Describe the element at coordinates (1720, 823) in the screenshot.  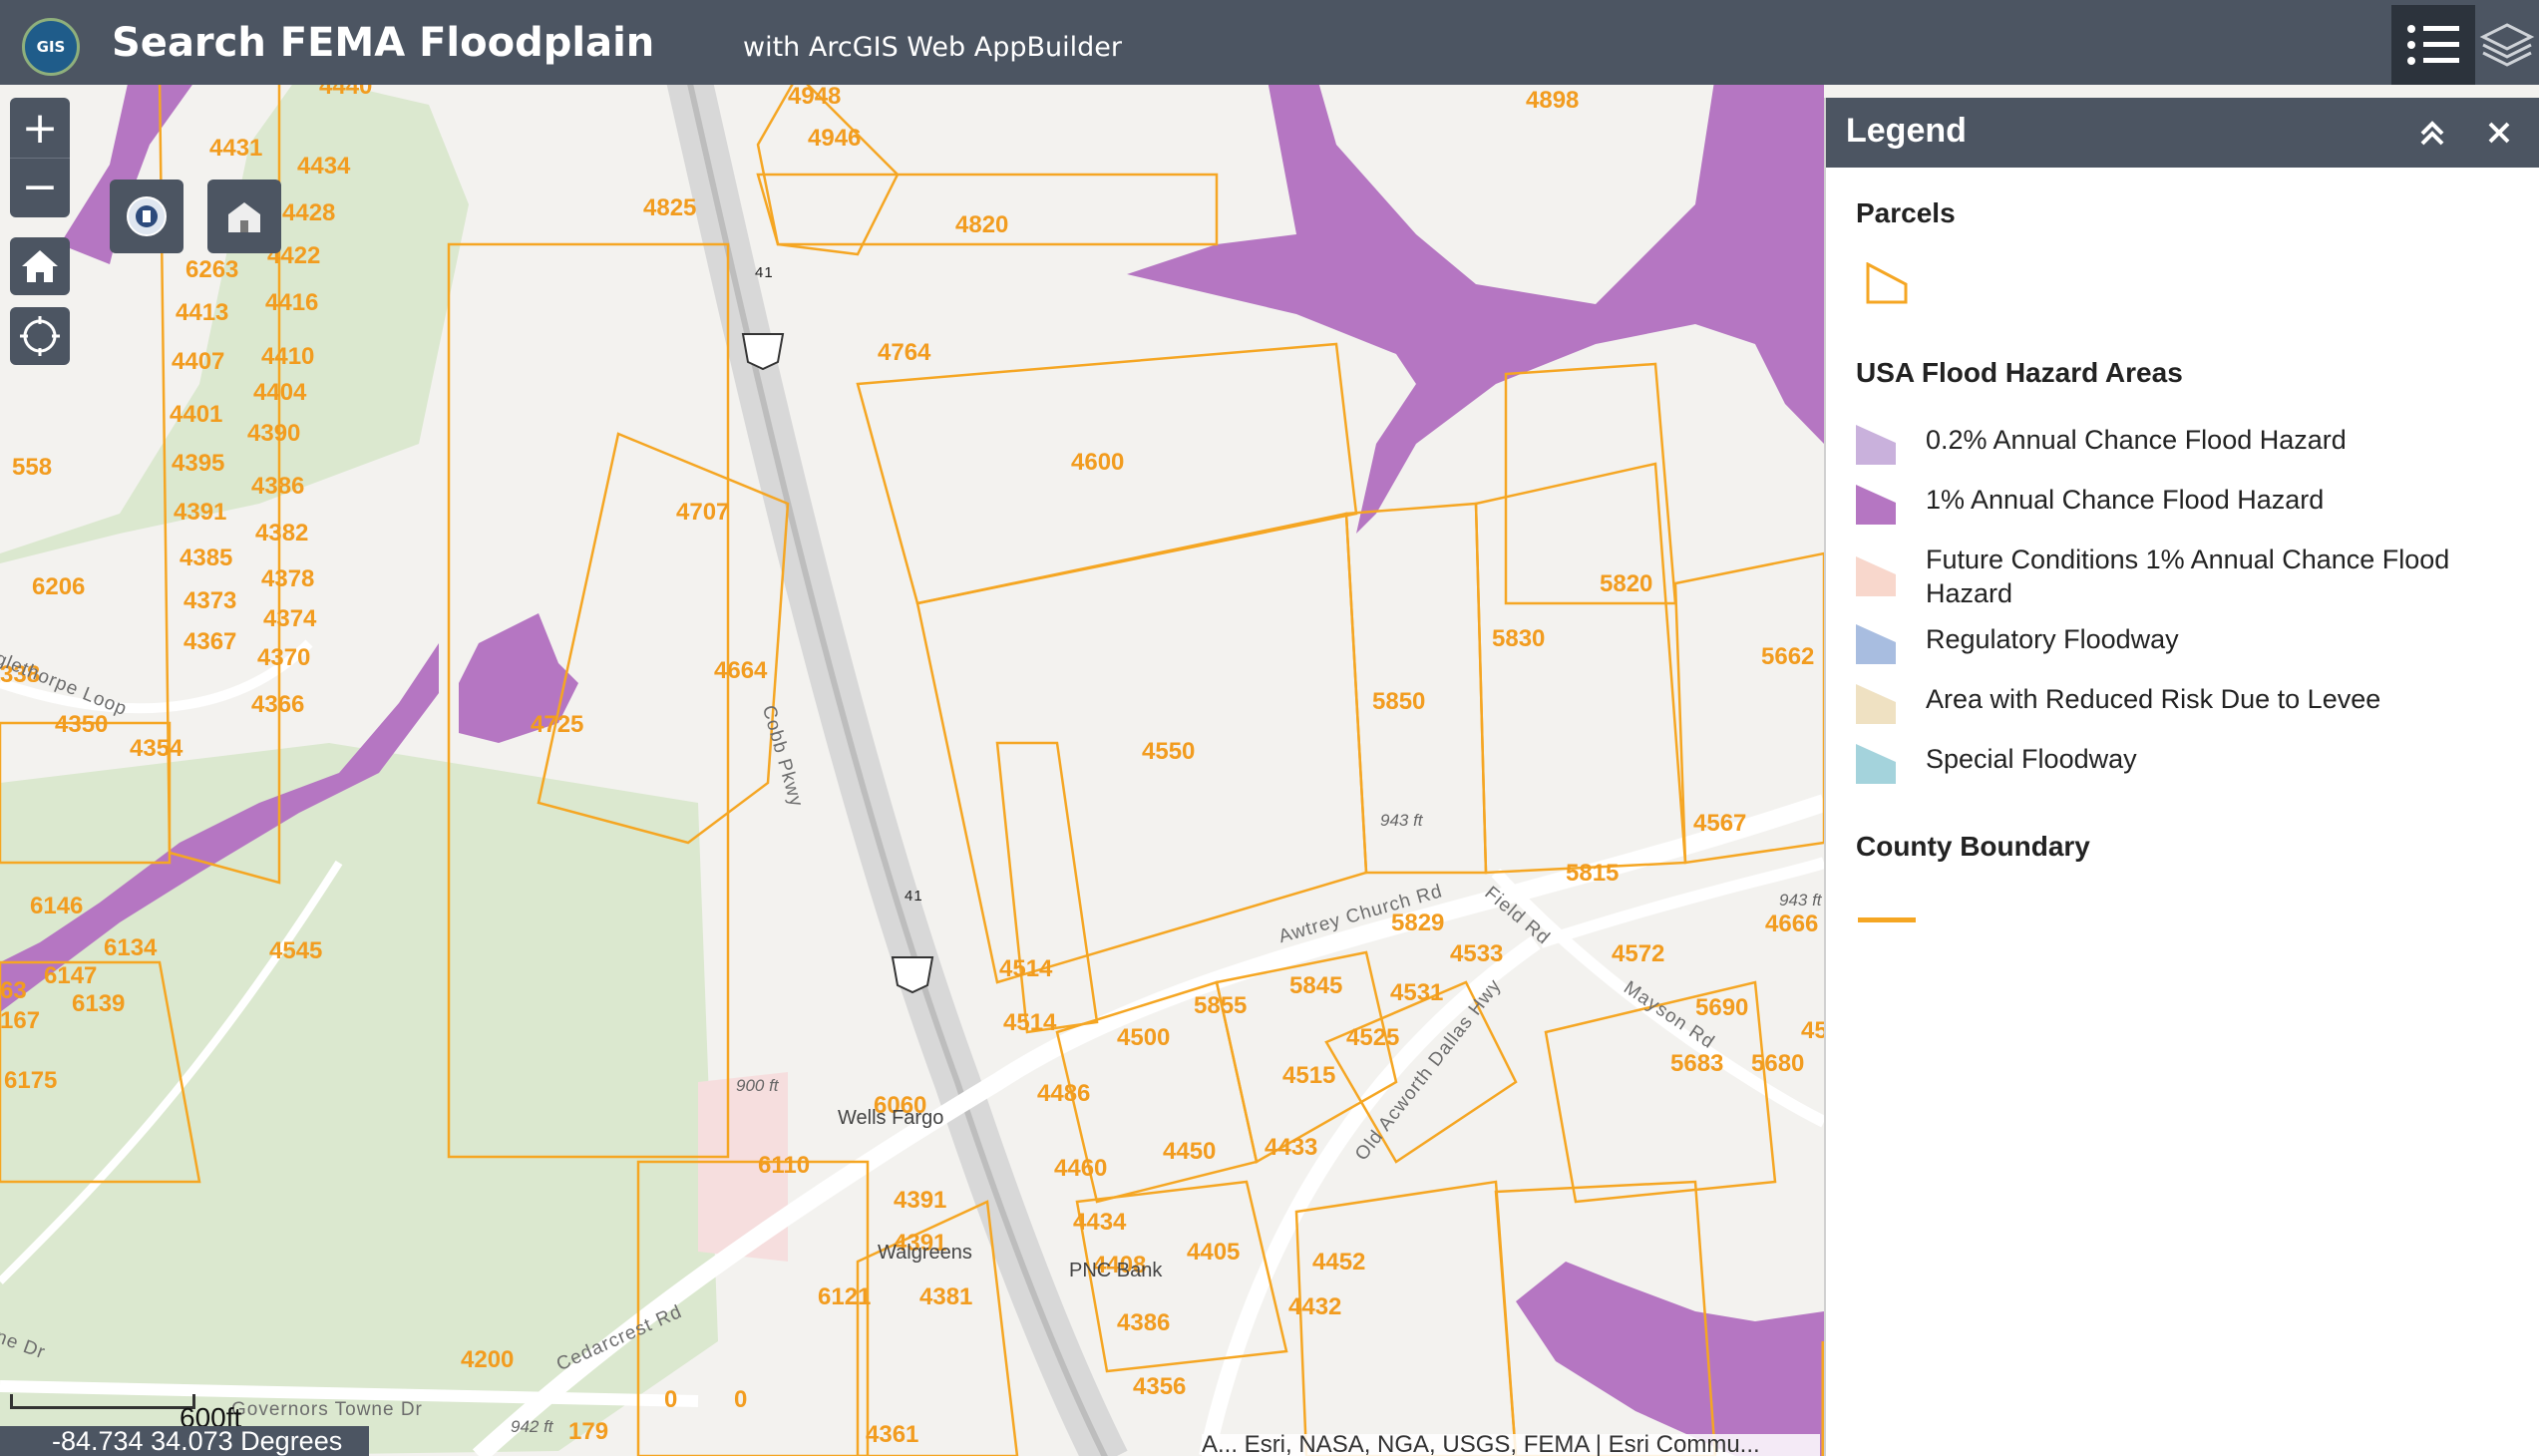
I see `parcel-label: 4567` at that location.